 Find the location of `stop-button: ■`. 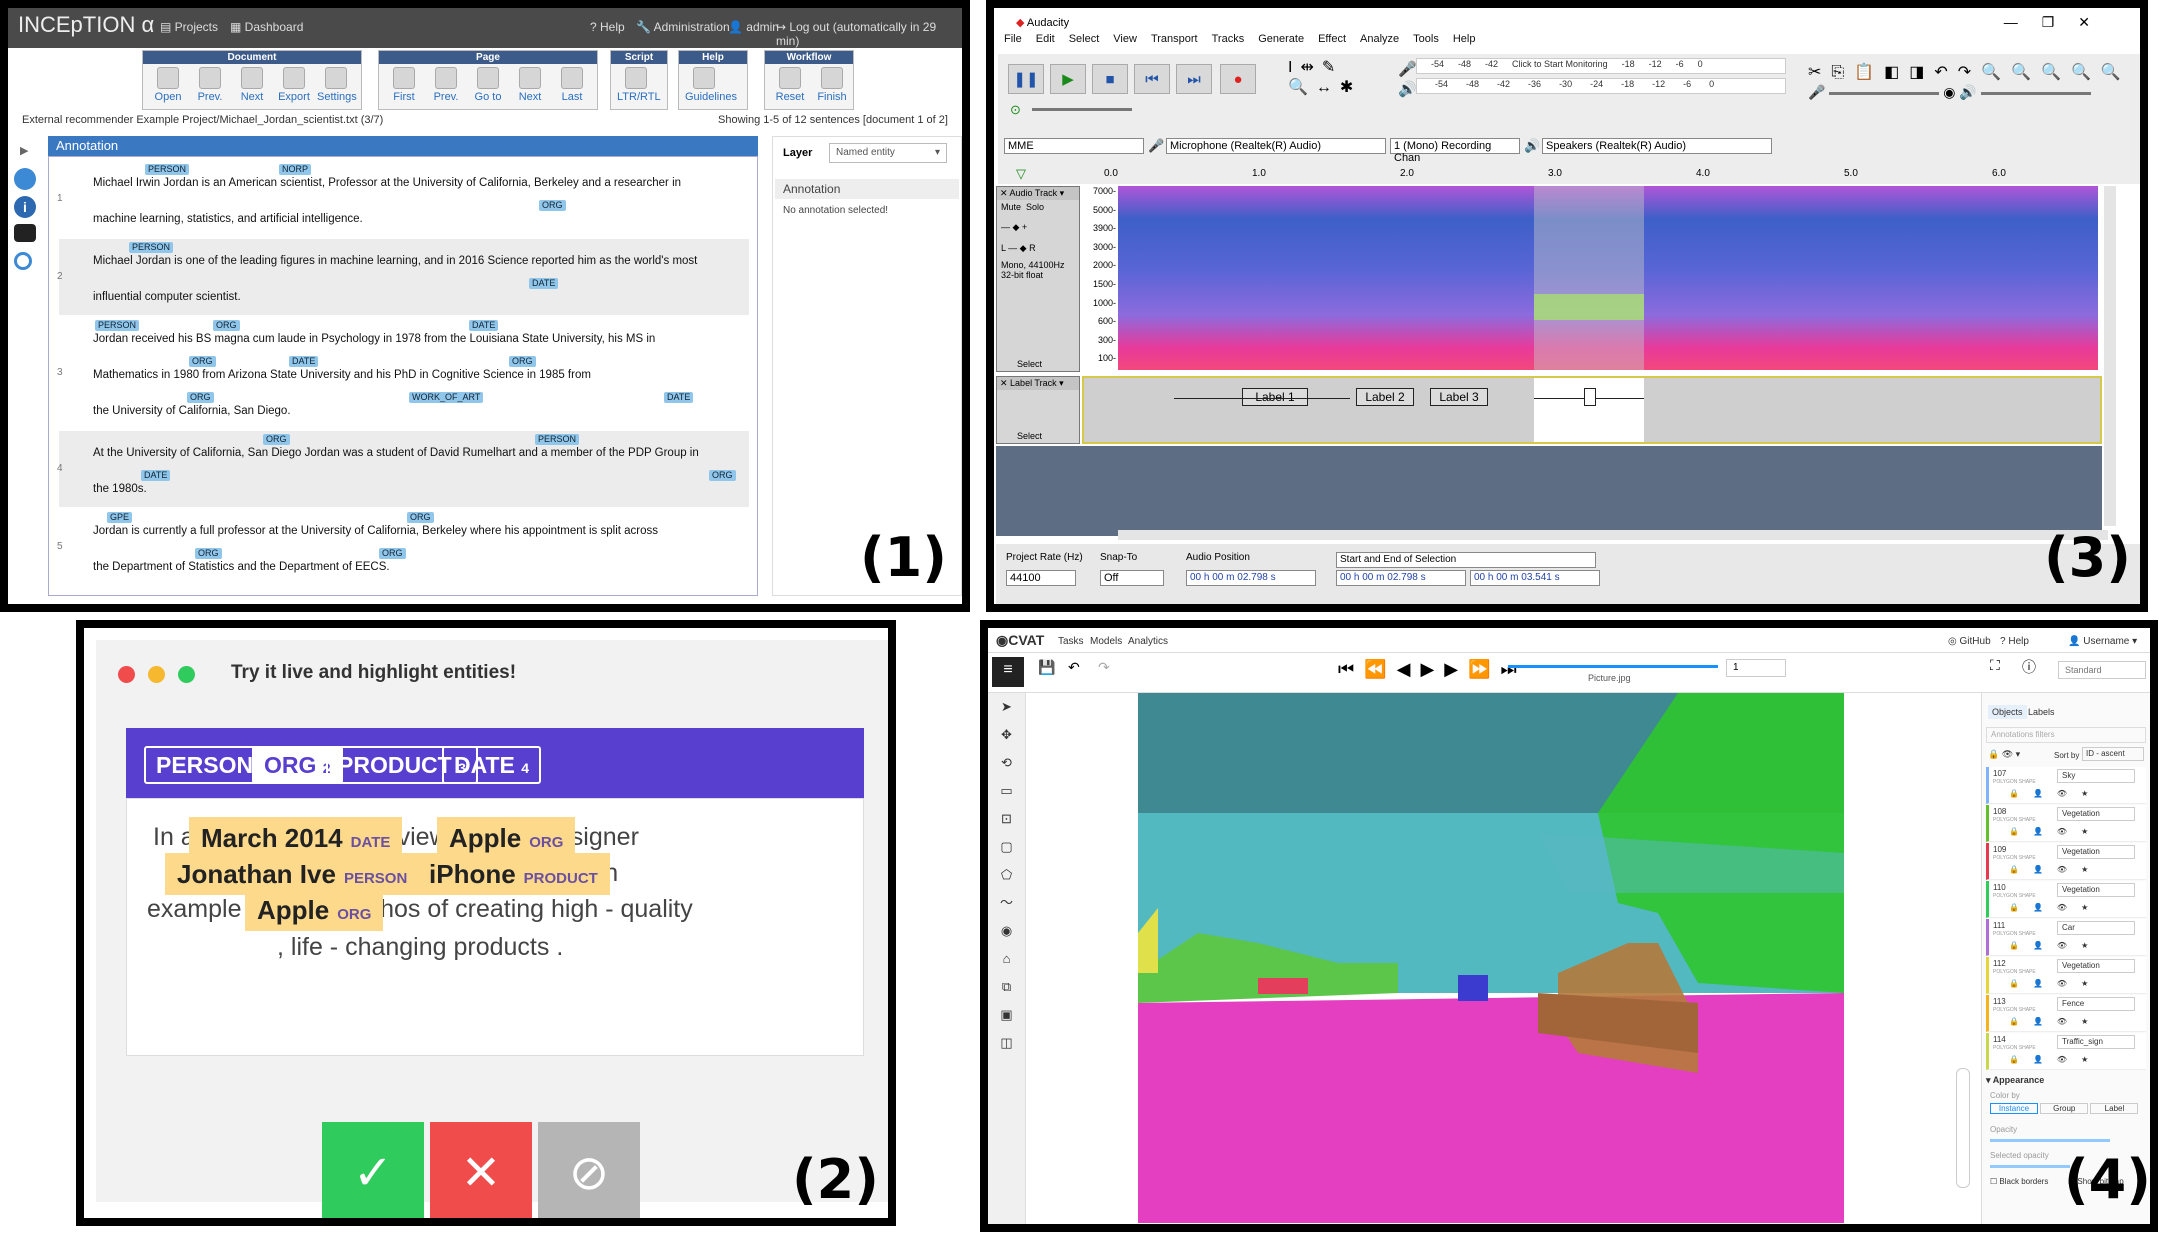

stop-button: ■ is located at coordinates (1110, 79).